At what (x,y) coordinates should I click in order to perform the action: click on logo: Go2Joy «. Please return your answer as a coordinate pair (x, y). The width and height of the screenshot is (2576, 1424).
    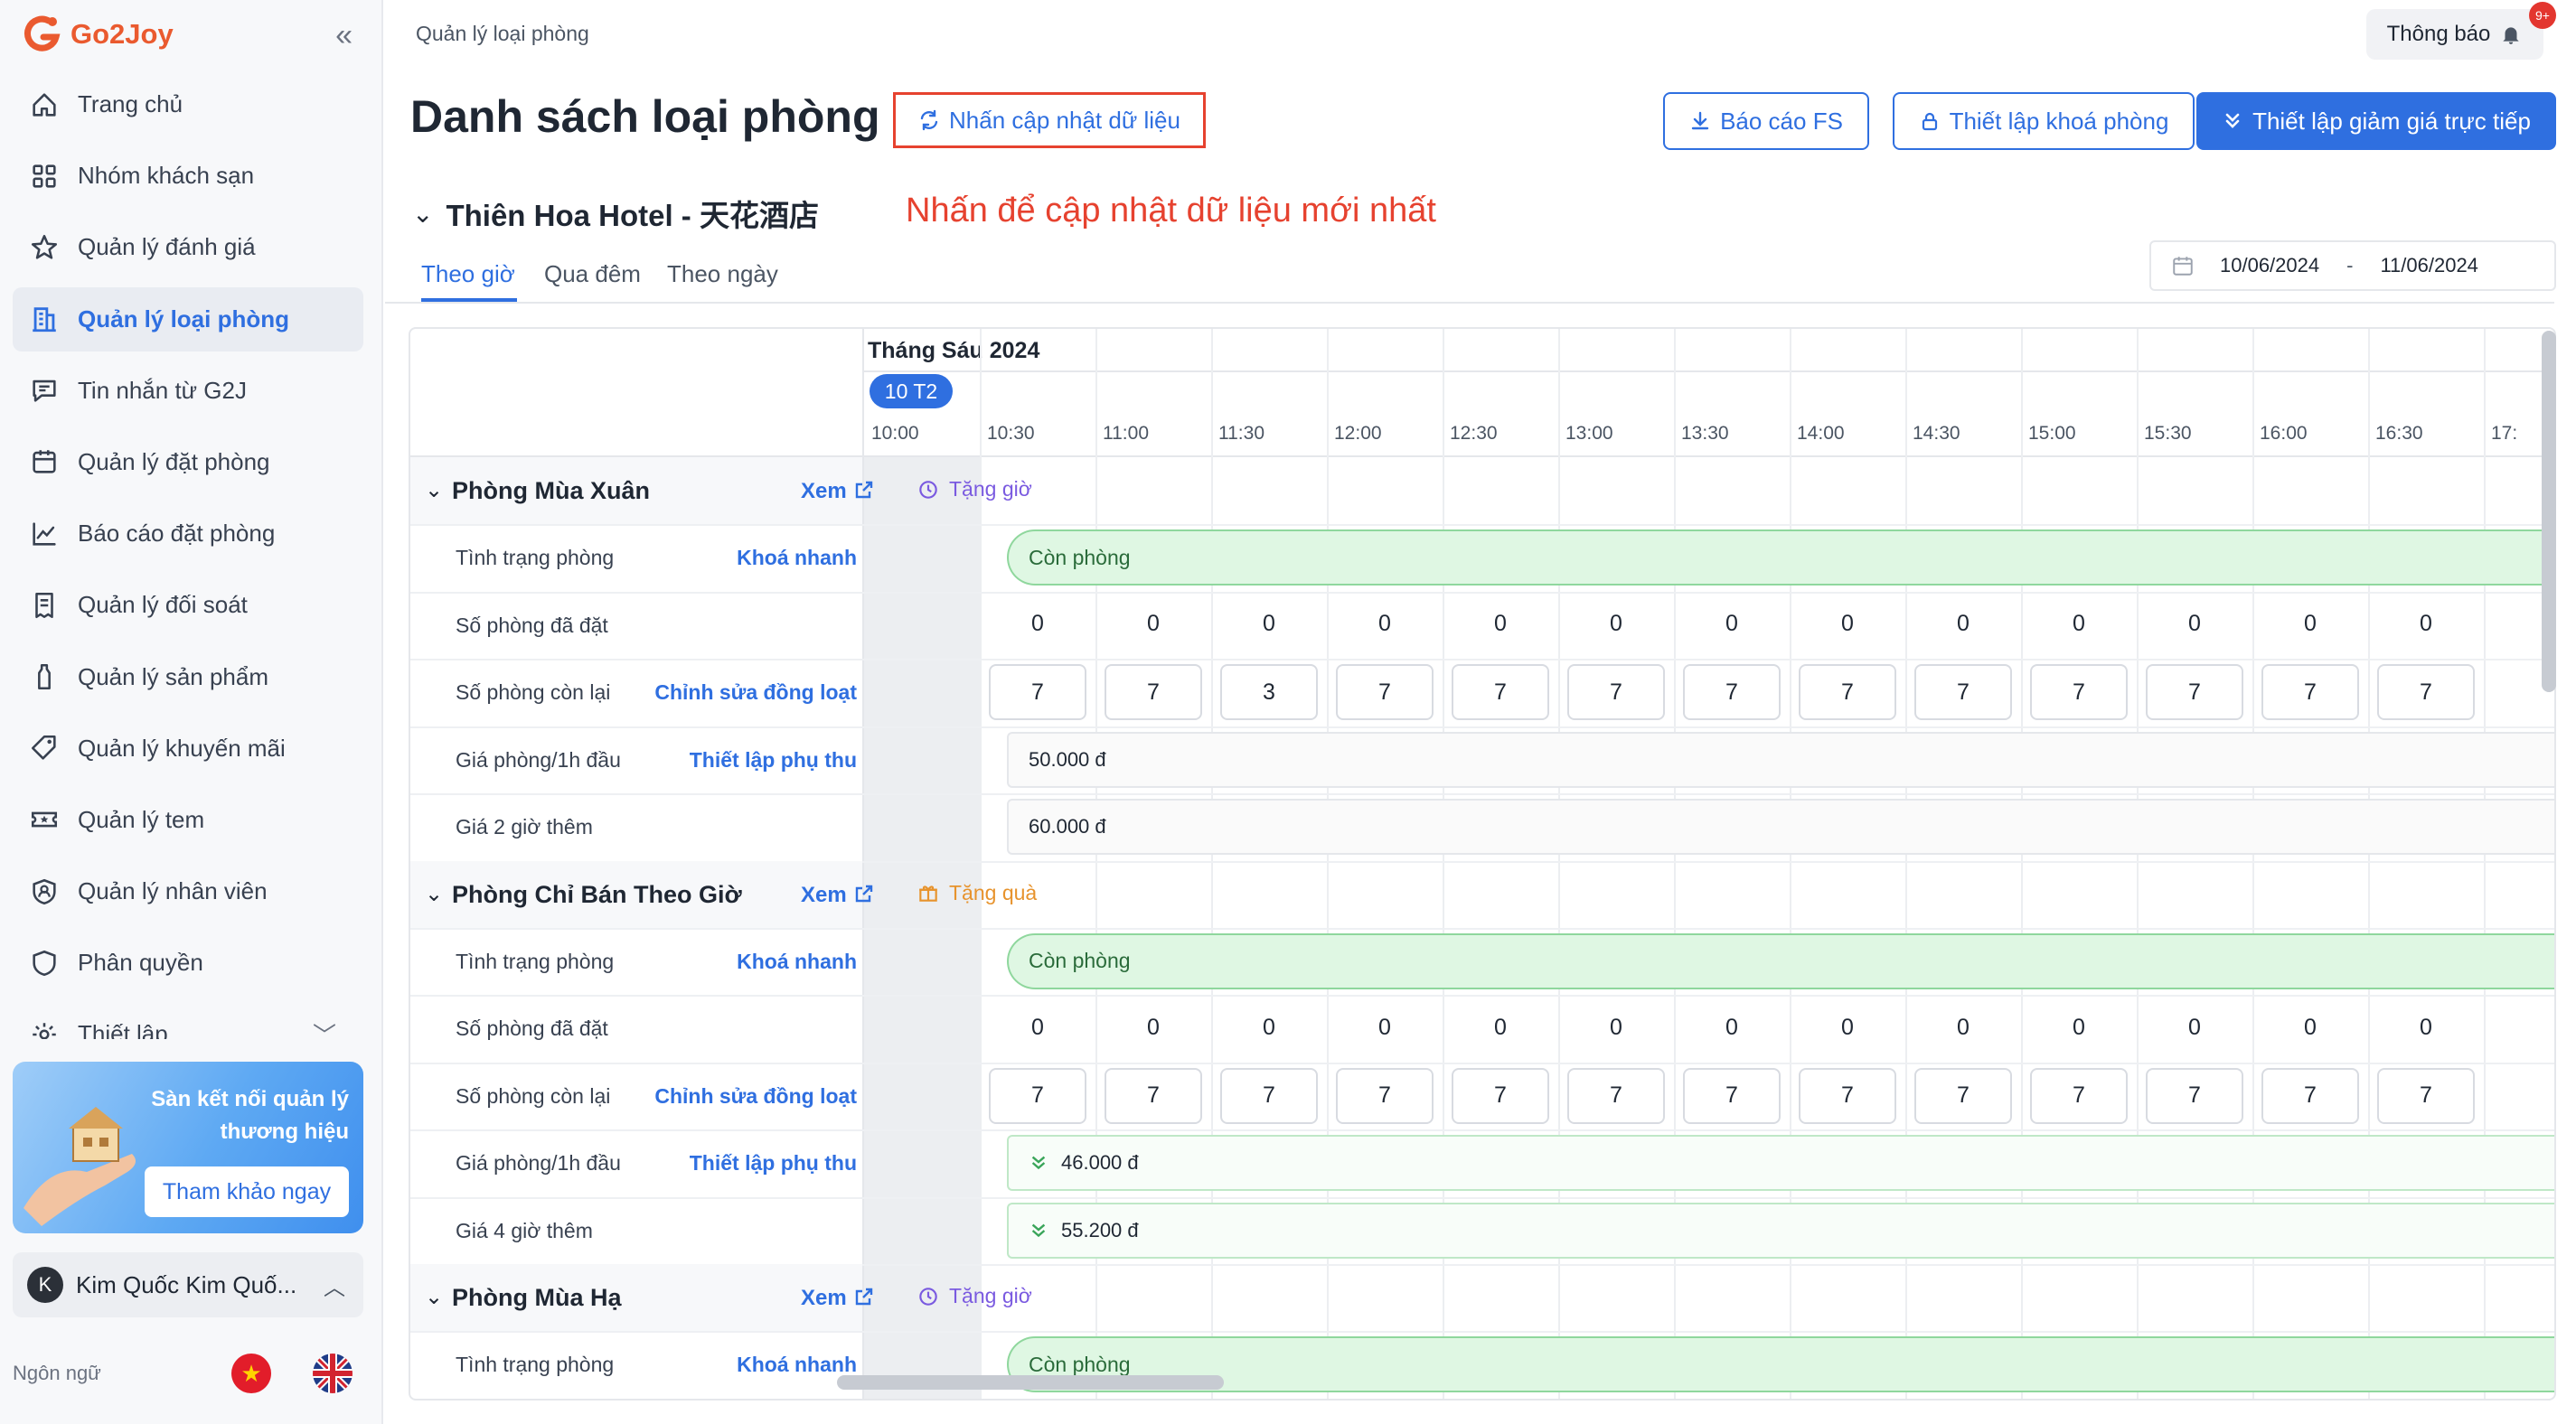
    Looking at the image, I should click on (192, 34).